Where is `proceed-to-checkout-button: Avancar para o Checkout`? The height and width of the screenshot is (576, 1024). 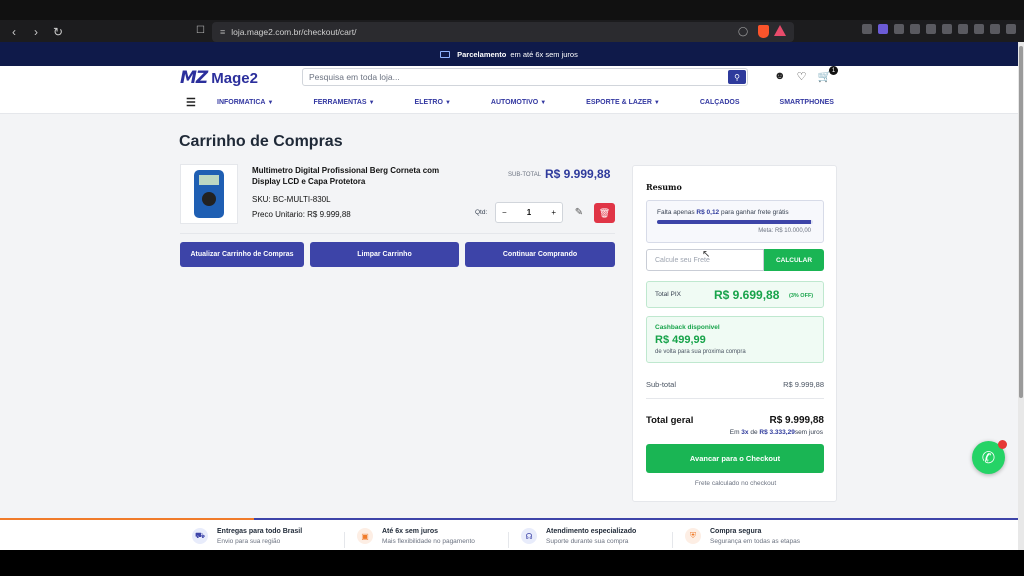 proceed-to-checkout-button: Avancar para o Checkout is located at coordinates (735, 458).